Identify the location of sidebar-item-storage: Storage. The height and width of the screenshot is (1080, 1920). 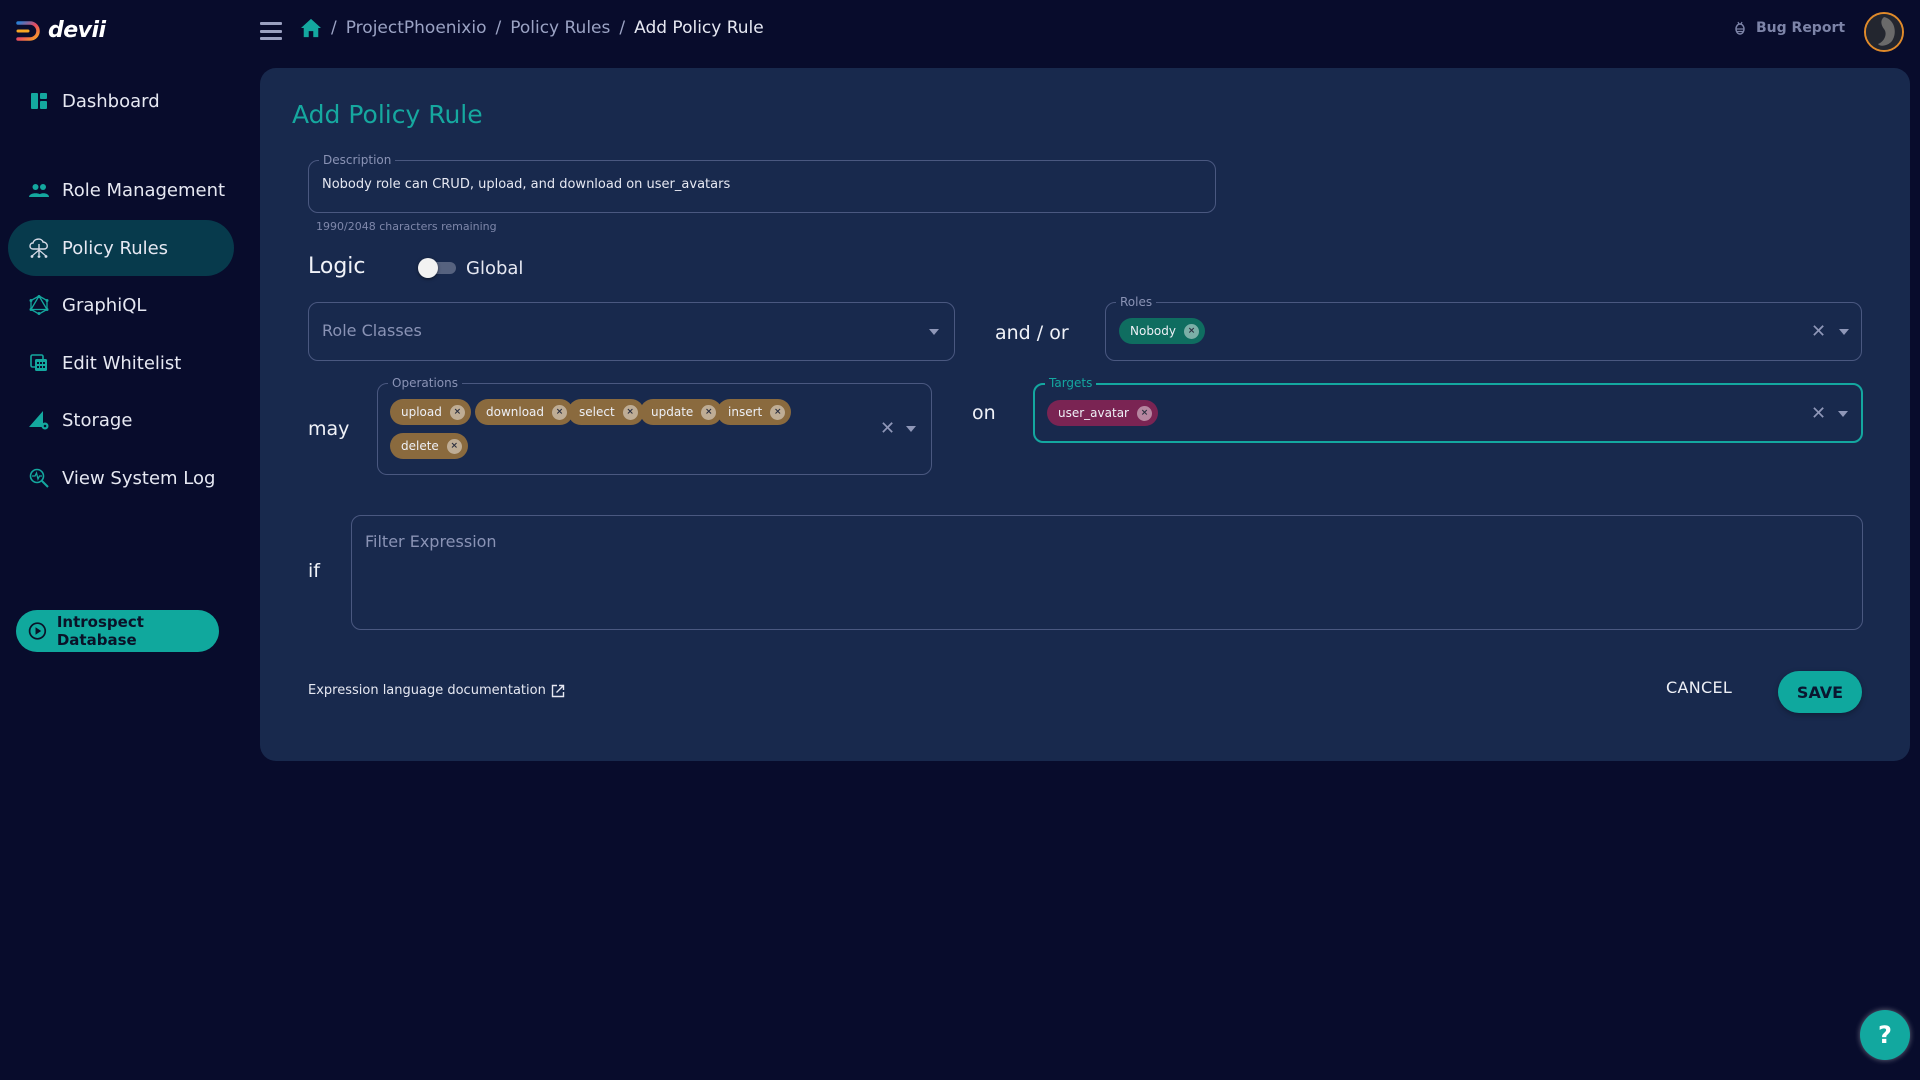
(121, 420).